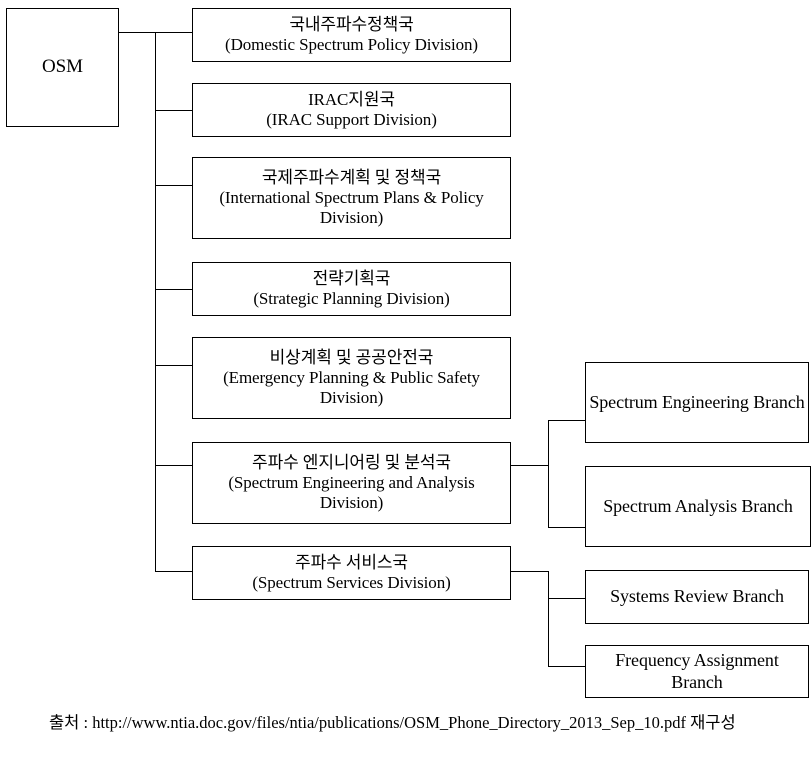  Describe the element at coordinates (137, 32) in the screenshot. I see `connector-root-out` at that location.